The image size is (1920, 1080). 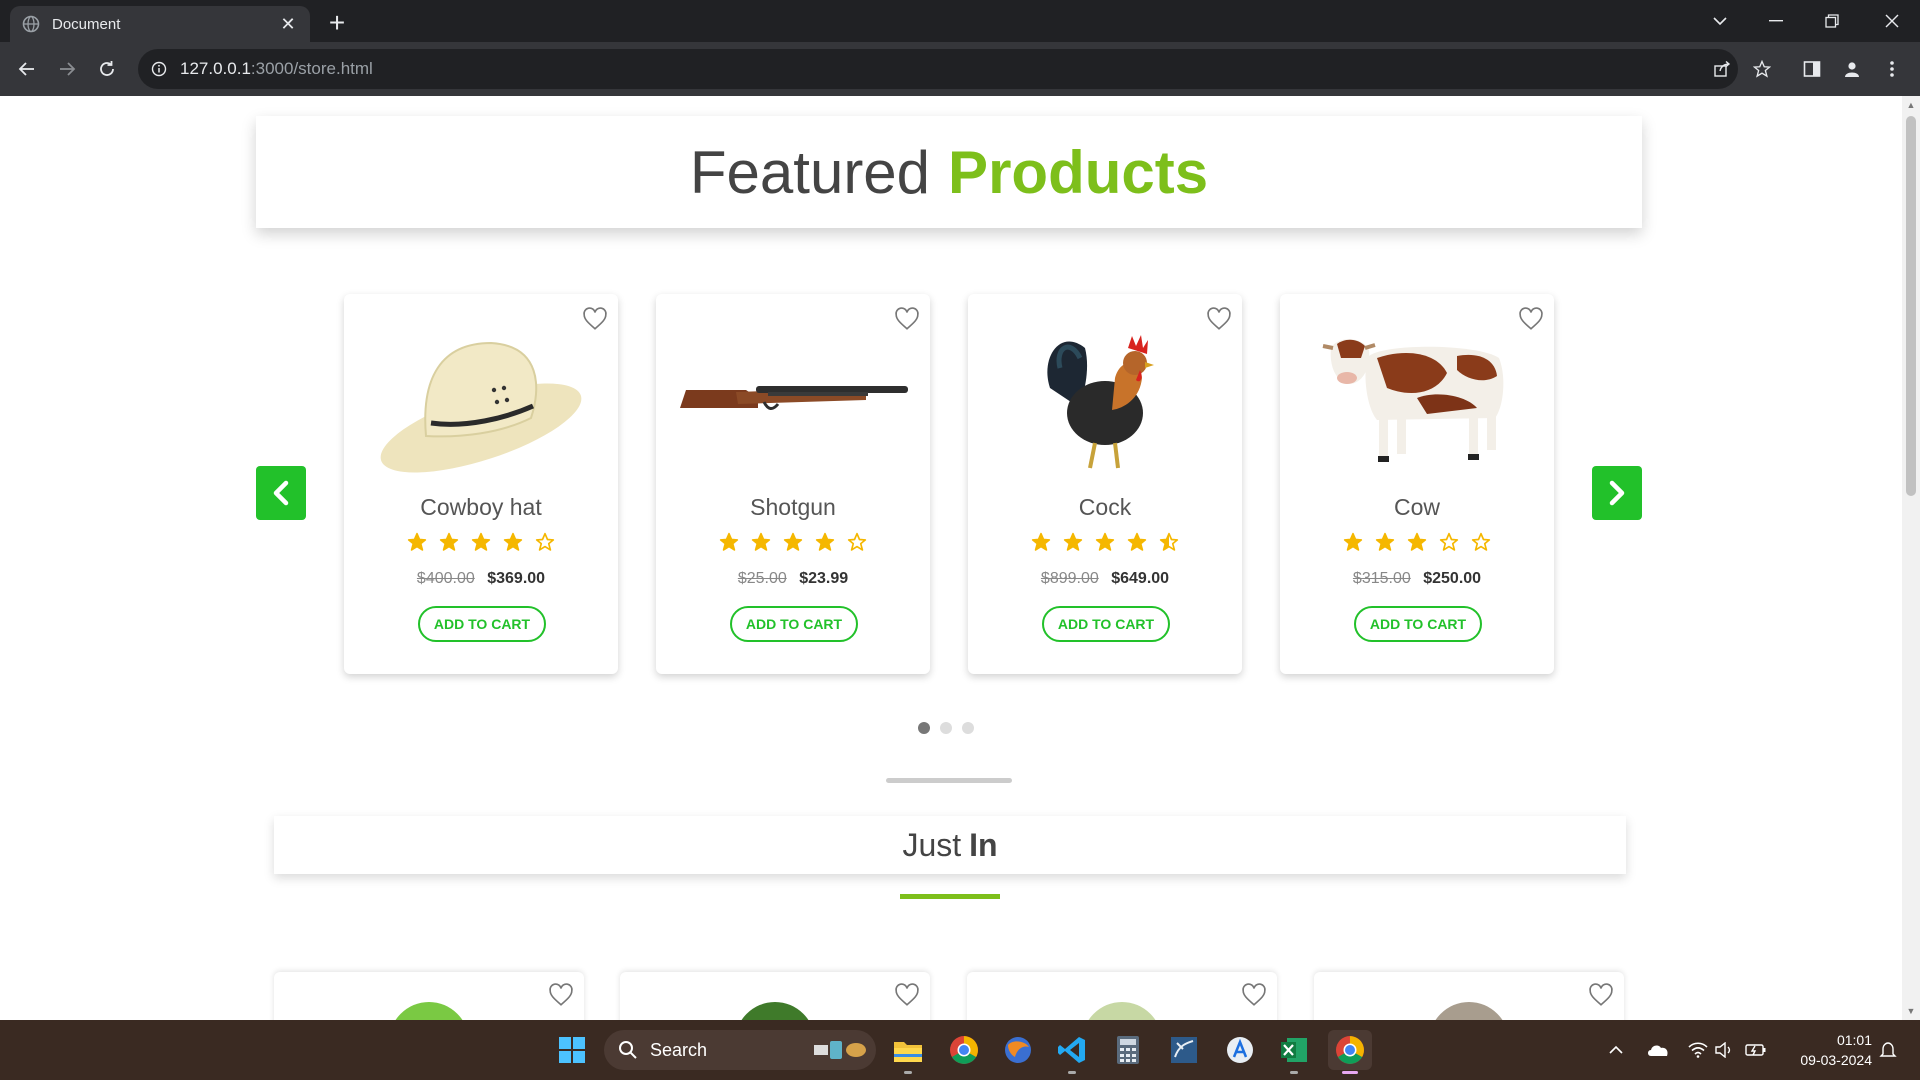 What do you see at coordinates (1911, 1011) in the screenshot?
I see `scroll-down-icon: ▼` at bounding box center [1911, 1011].